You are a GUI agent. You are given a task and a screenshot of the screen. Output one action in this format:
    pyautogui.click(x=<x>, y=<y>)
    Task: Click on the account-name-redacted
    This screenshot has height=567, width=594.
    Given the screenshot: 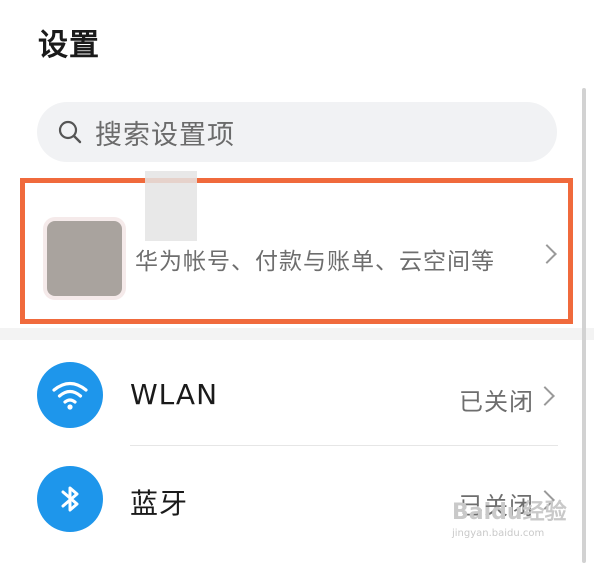 What is the action you would take?
    pyautogui.click(x=171, y=206)
    